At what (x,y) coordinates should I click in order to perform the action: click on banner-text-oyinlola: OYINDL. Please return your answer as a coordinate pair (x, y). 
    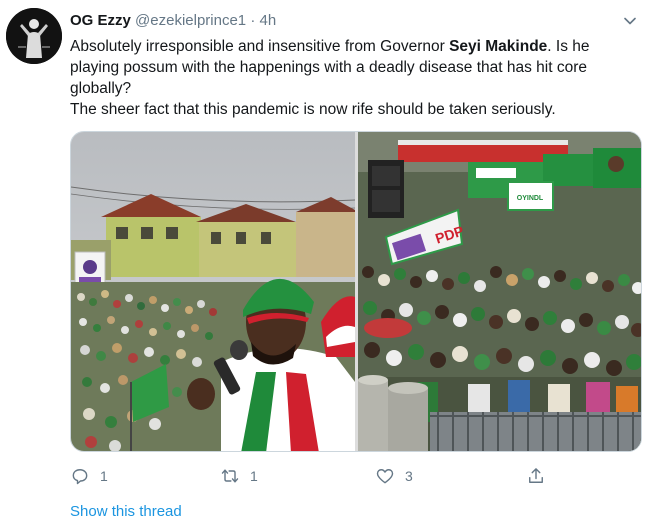
    Looking at the image, I should click on (530, 198).